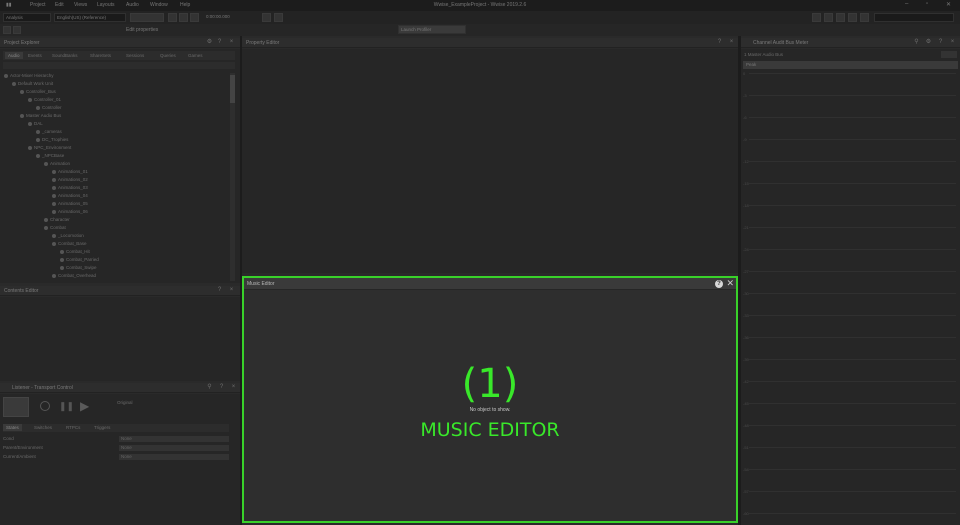 This screenshot has height=525, width=960. Describe the element at coordinates (75, 252) in the screenshot. I see `tree-item: Combat_Hit` at that location.